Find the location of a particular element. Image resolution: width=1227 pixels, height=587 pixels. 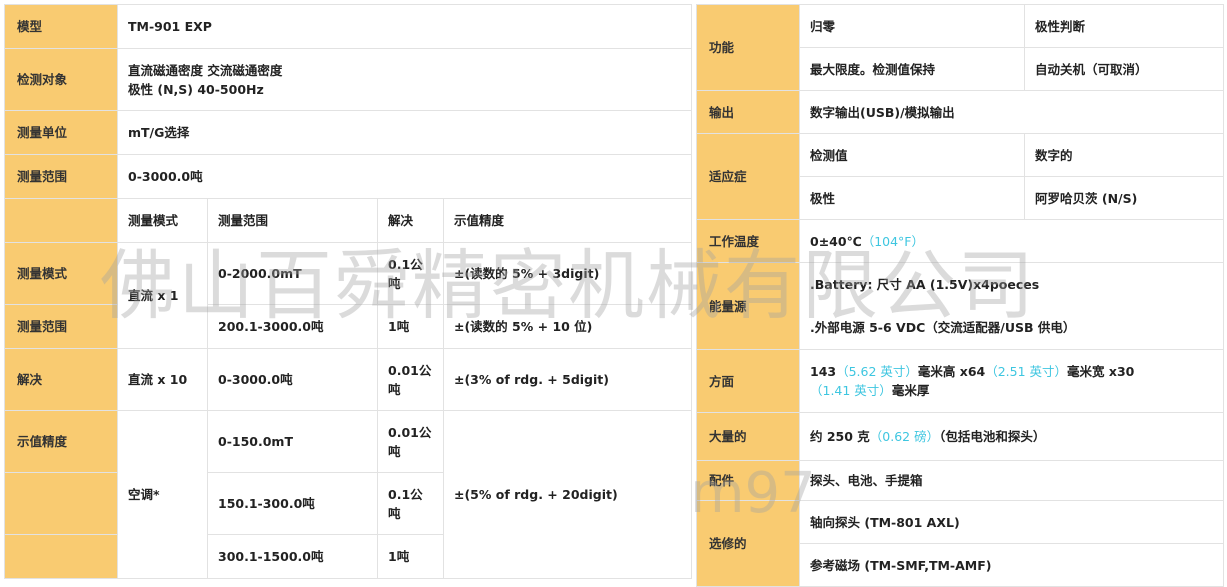

row4-range: 0-150.0mT is located at coordinates (292, 441).